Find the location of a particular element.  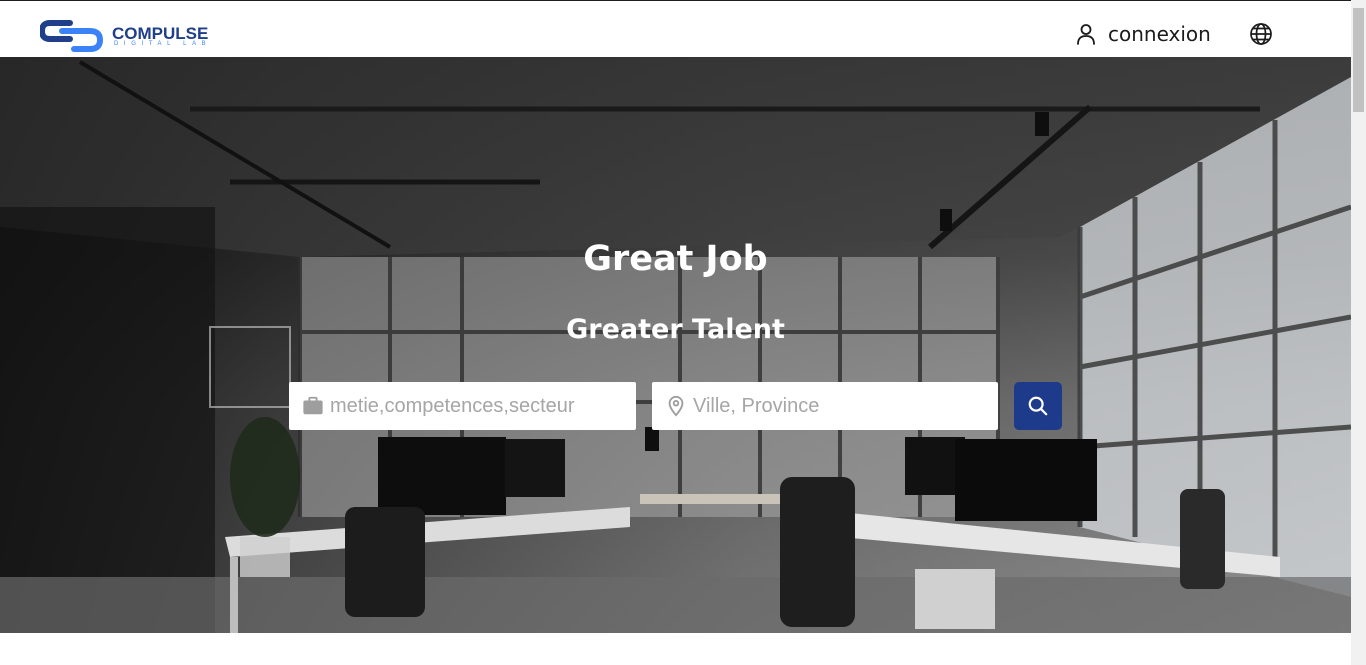

search-button is located at coordinates (1038, 406).